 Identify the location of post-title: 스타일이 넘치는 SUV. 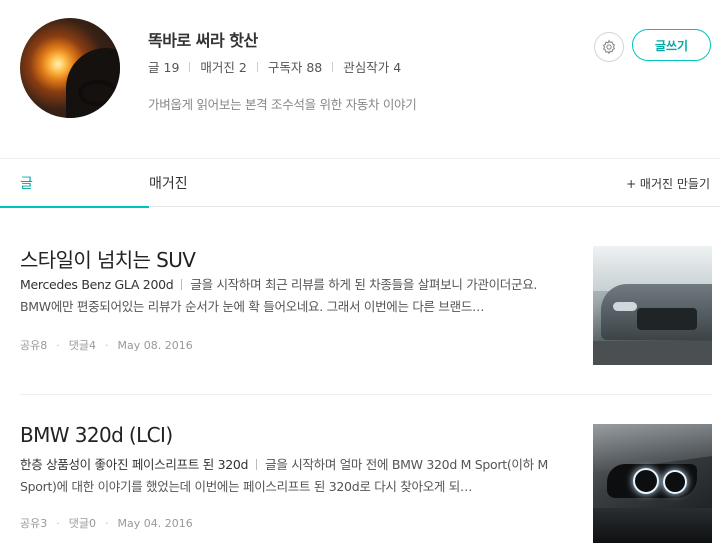
(108, 258).